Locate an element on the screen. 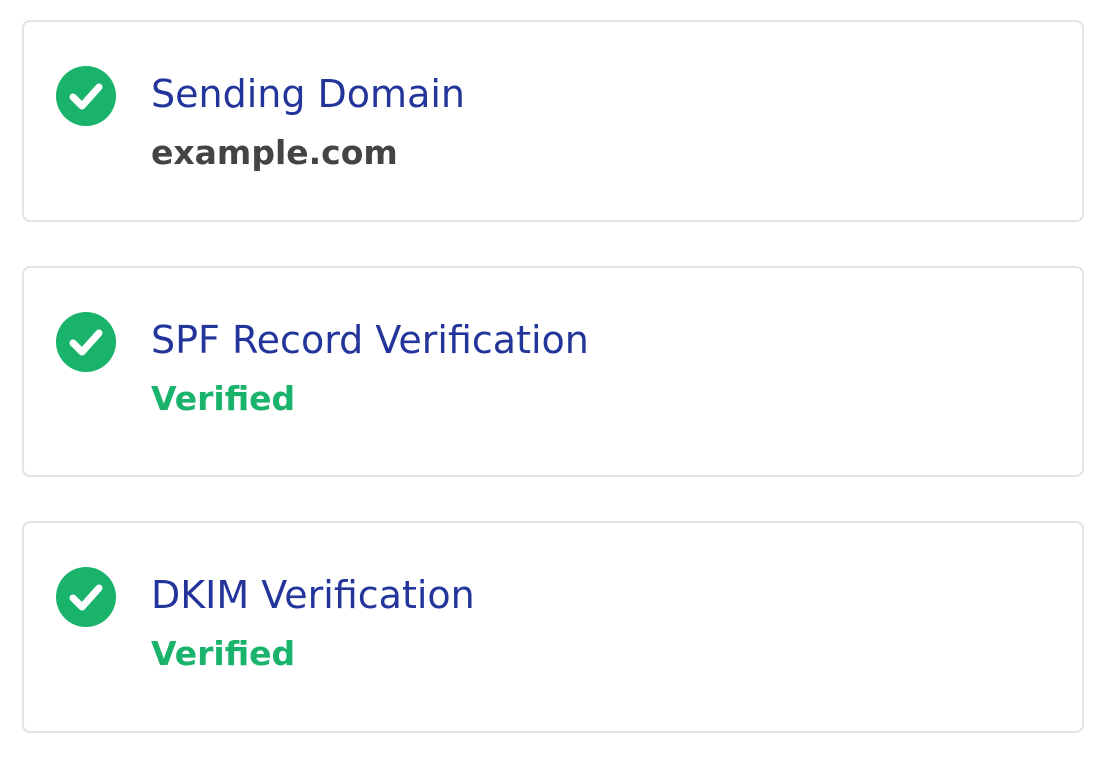 The width and height of the screenshot is (1116, 775). card-title: SPF Record Verification is located at coordinates (370, 340).